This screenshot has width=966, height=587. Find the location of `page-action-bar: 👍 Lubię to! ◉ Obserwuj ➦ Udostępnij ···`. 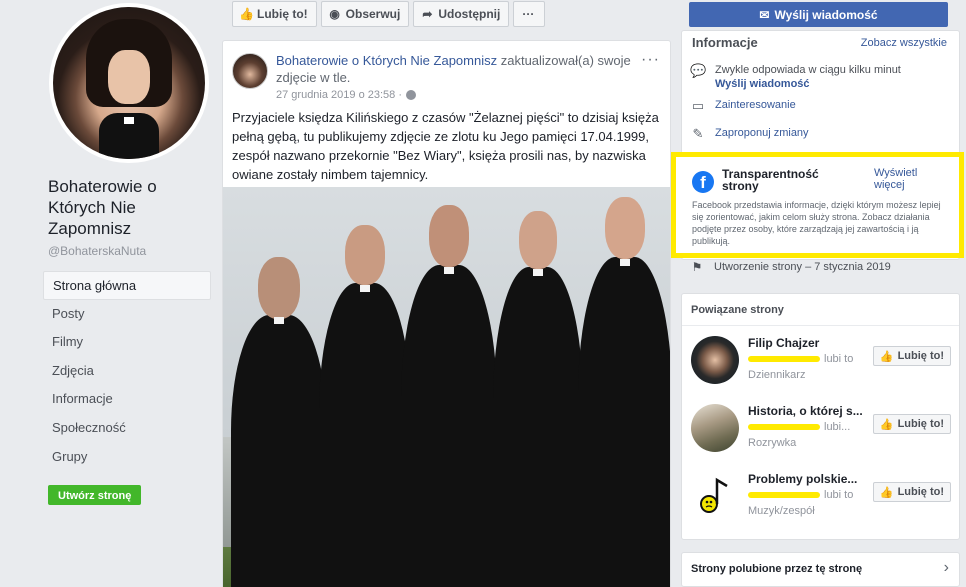

page-action-bar: 👍 Lubię to! ◉ Obserwuj ➦ Udostępnij ··· is located at coordinates (389, 14).